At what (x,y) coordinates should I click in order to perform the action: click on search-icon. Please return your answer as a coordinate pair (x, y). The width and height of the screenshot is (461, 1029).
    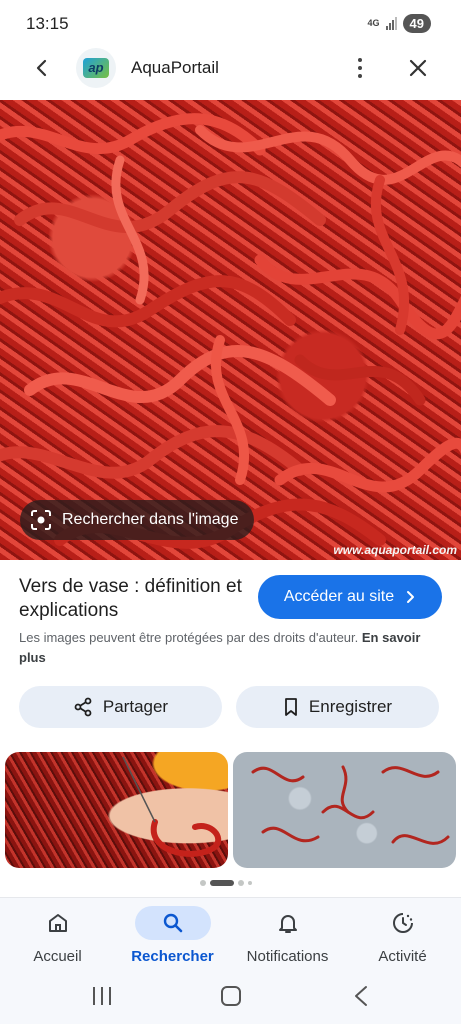
    Looking at the image, I should click on (172, 923).